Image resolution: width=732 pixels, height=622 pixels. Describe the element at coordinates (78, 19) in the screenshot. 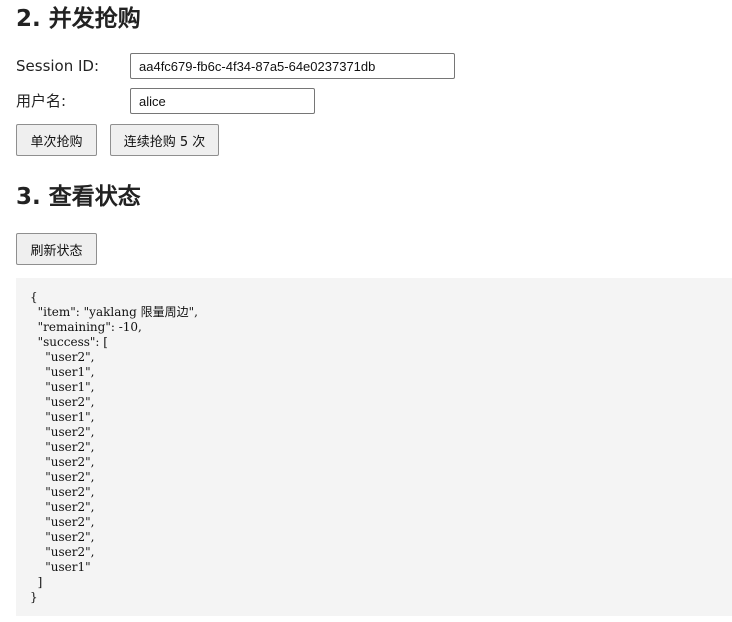

I see `section-title-concurrent-purchase: 2. 并发抢购` at that location.